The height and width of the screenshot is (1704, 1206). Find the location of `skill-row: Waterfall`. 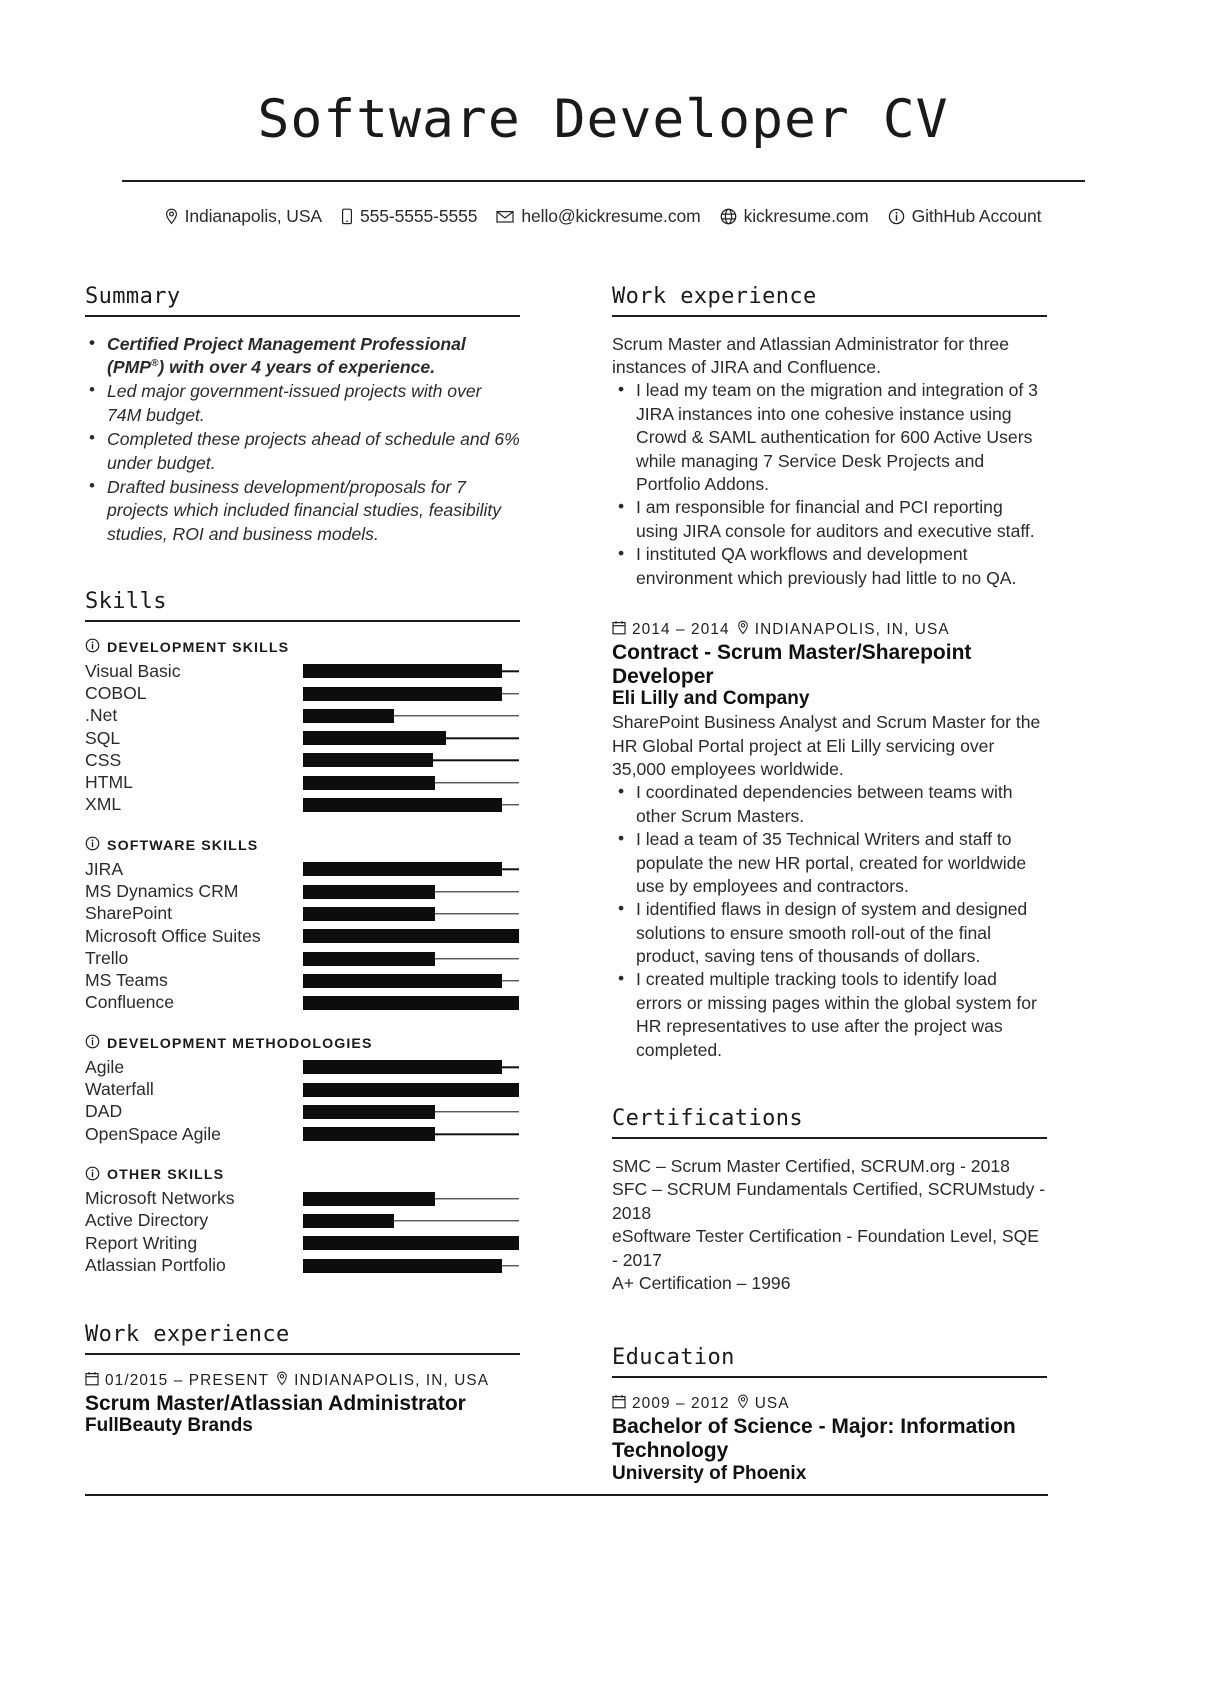

skill-row: Waterfall is located at coordinates (302, 1090).